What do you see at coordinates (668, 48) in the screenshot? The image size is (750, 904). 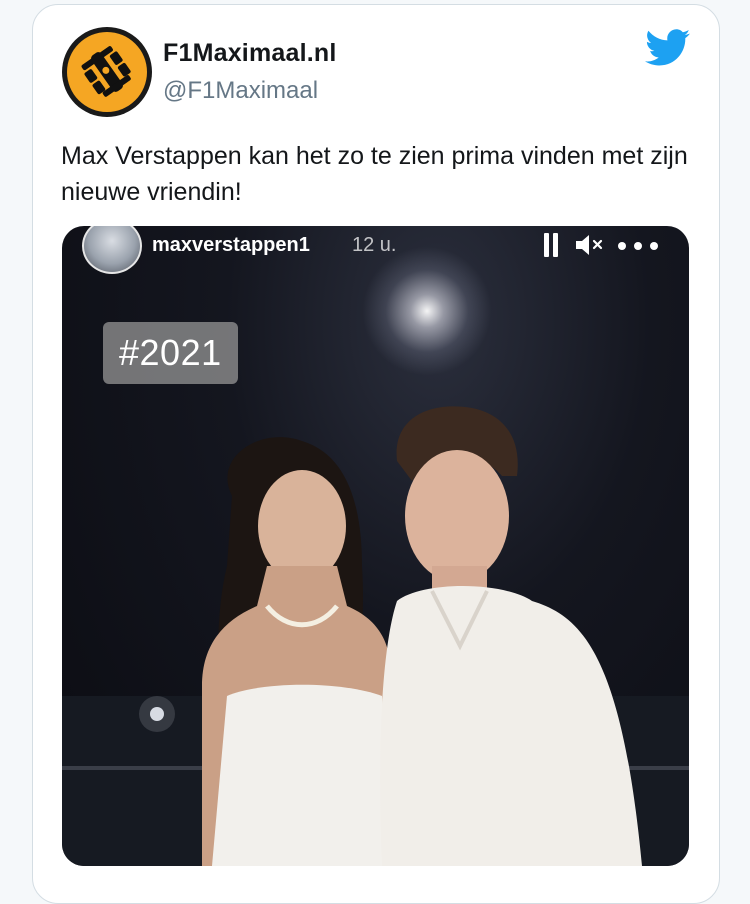 I see `twitter-bird-icon` at bounding box center [668, 48].